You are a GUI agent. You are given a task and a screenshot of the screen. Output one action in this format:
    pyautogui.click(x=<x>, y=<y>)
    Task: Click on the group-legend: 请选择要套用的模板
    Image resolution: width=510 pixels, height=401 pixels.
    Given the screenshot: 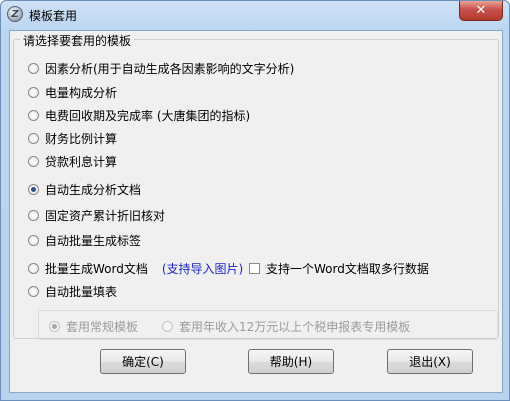 What is the action you would take?
    pyautogui.click(x=77, y=40)
    